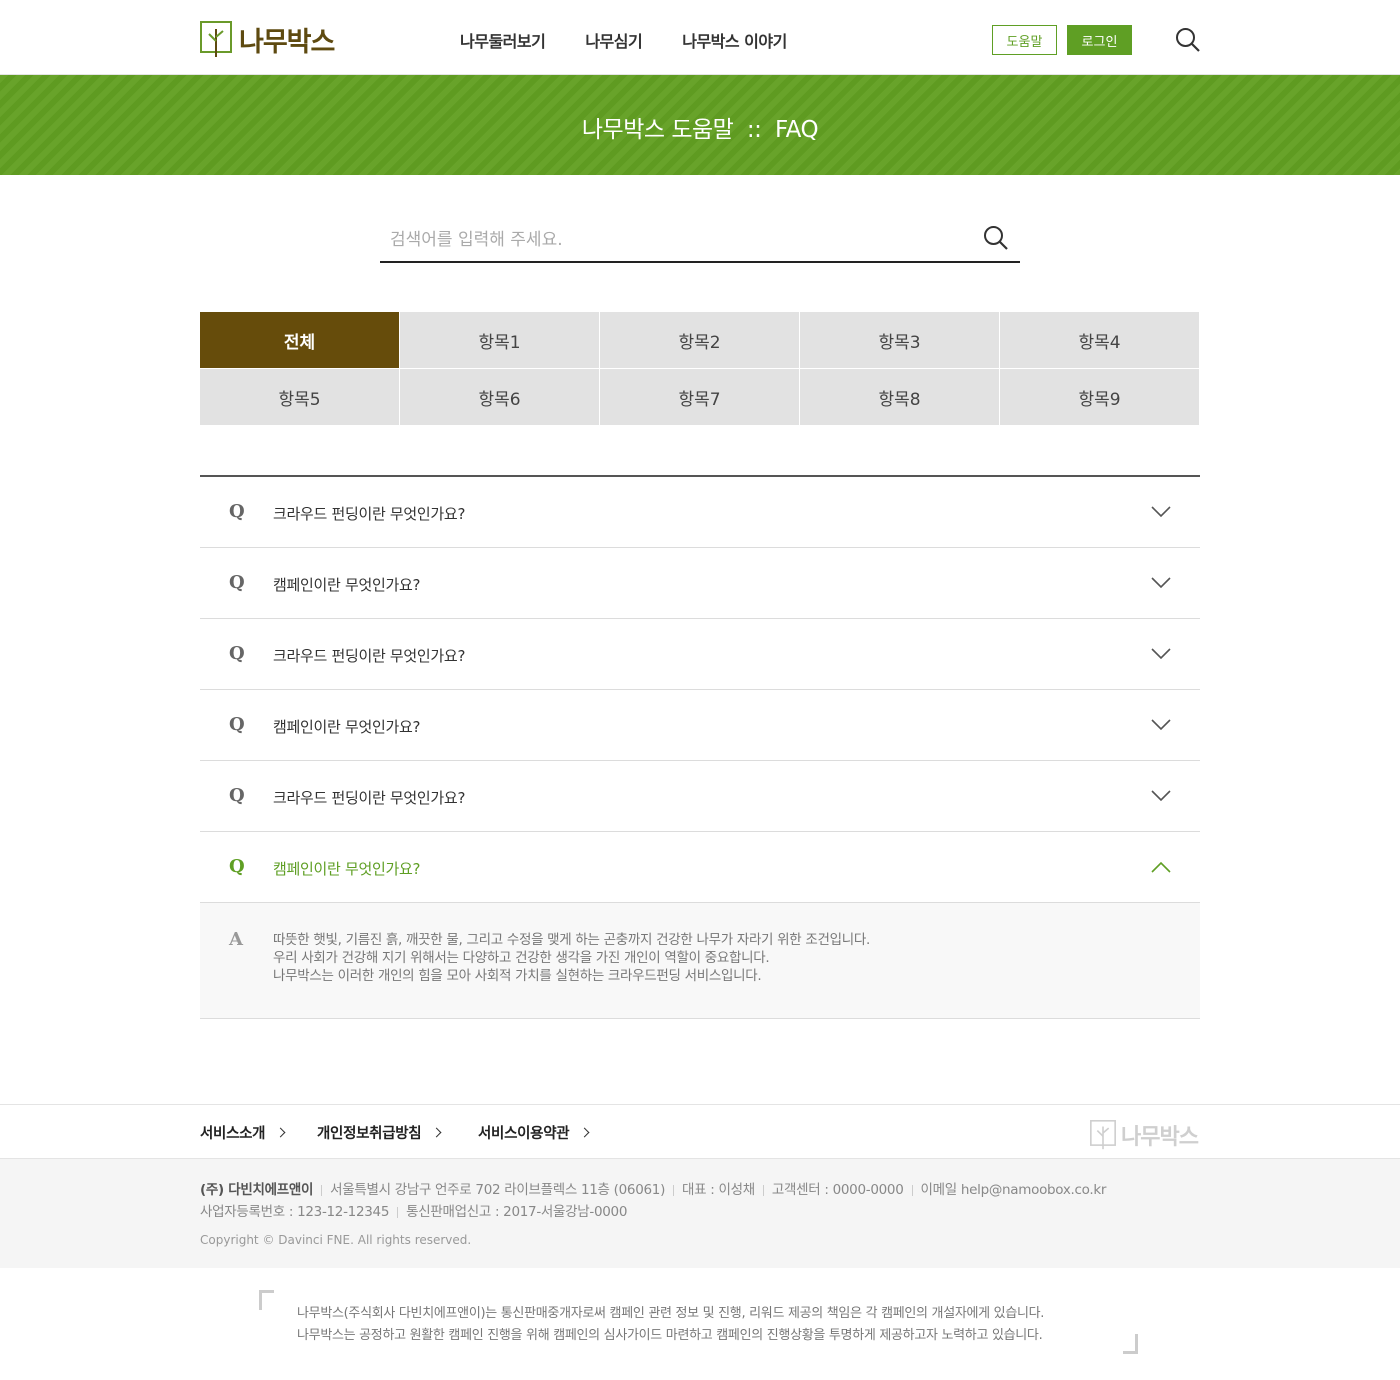 The image size is (1400, 1380). I want to click on ecommerce-number: 통신판매업신고 : 2017-서울강남-0000, so click(517, 1212).